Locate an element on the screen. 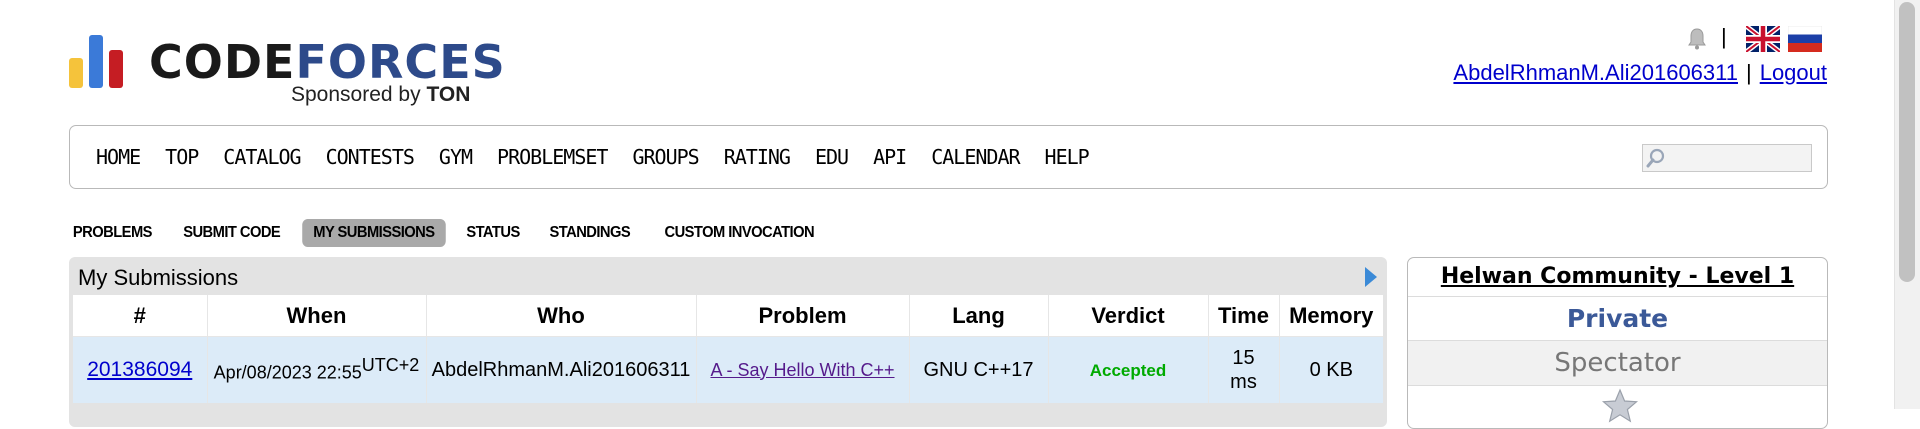 The image size is (1920, 429). cell-problem: A - Say Hello With C++ is located at coordinates (803, 369).